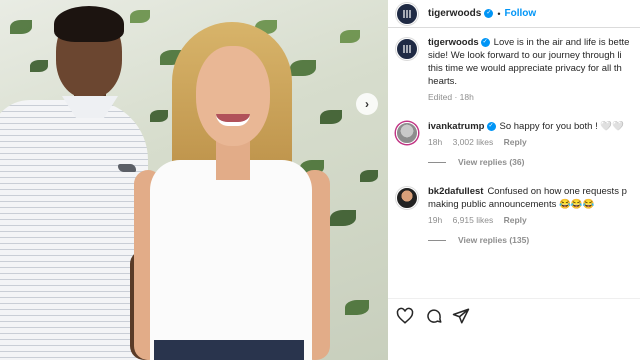 This screenshot has height=360, width=640. What do you see at coordinates (455, 191) in the screenshot?
I see `comment-username: bk2dafullest` at bounding box center [455, 191].